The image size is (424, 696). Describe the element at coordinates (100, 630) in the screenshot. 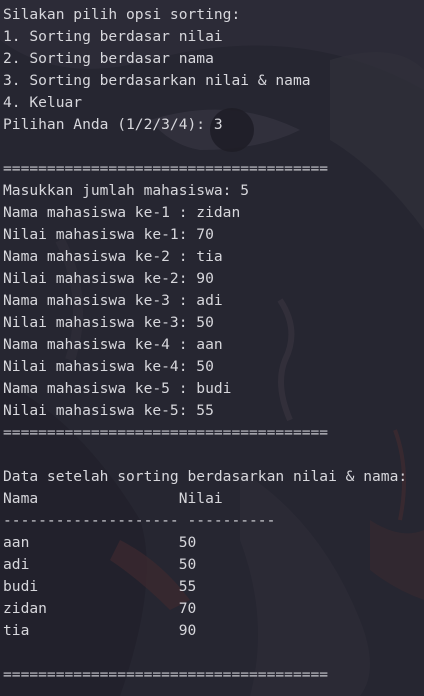

I see `table-row: tia 90` at that location.